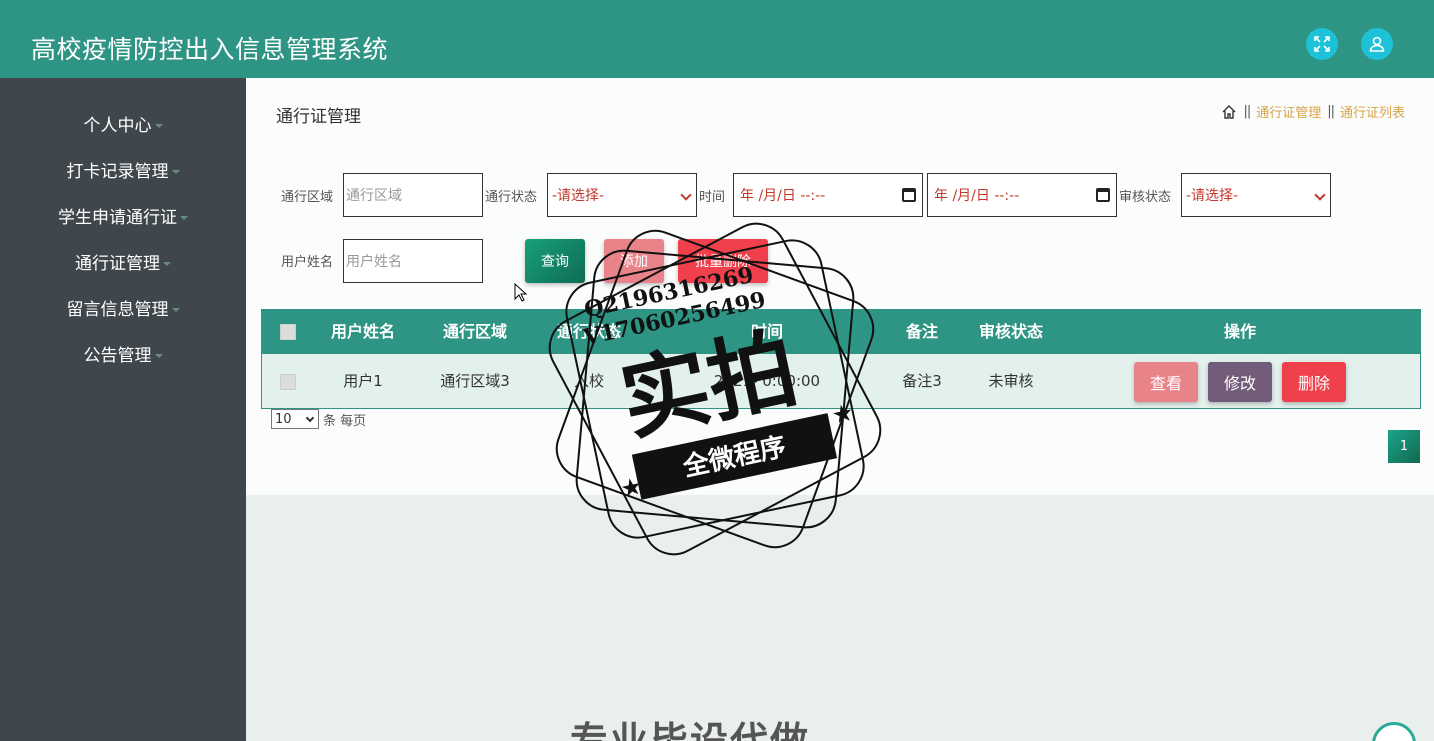  What do you see at coordinates (210, 49) in the screenshot?
I see `app-title: 高校疫情防控出入信息管理系统` at bounding box center [210, 49].